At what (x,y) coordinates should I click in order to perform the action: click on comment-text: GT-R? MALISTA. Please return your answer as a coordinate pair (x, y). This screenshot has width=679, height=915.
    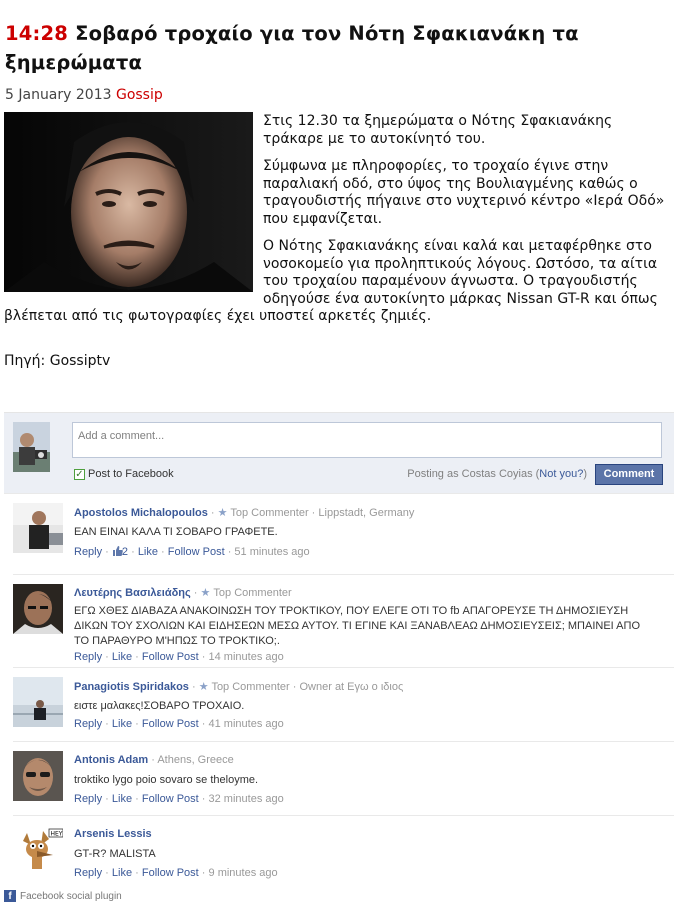
    Looking at the image, I should click on (115, 854).